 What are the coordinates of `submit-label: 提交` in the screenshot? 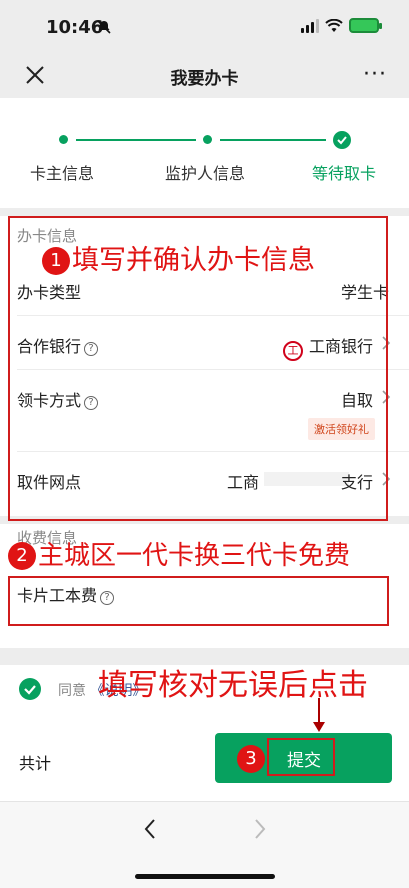 It's located at (304, 758).